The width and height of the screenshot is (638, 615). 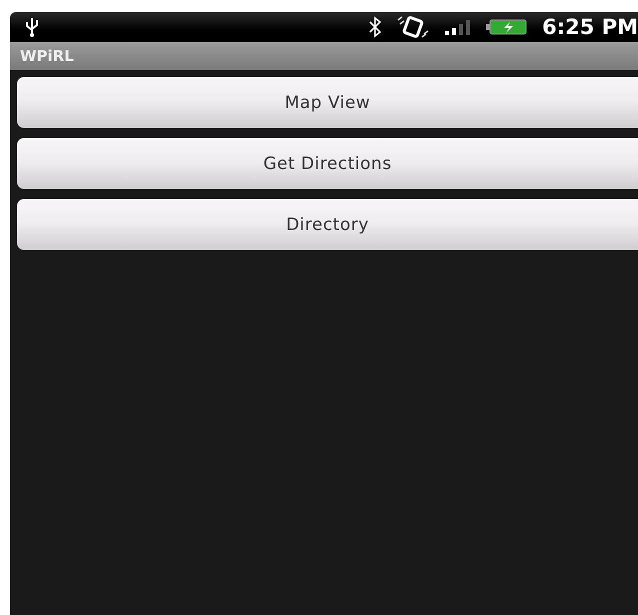 I want to click on menu-button: Map View, so click(x=327, y=102).